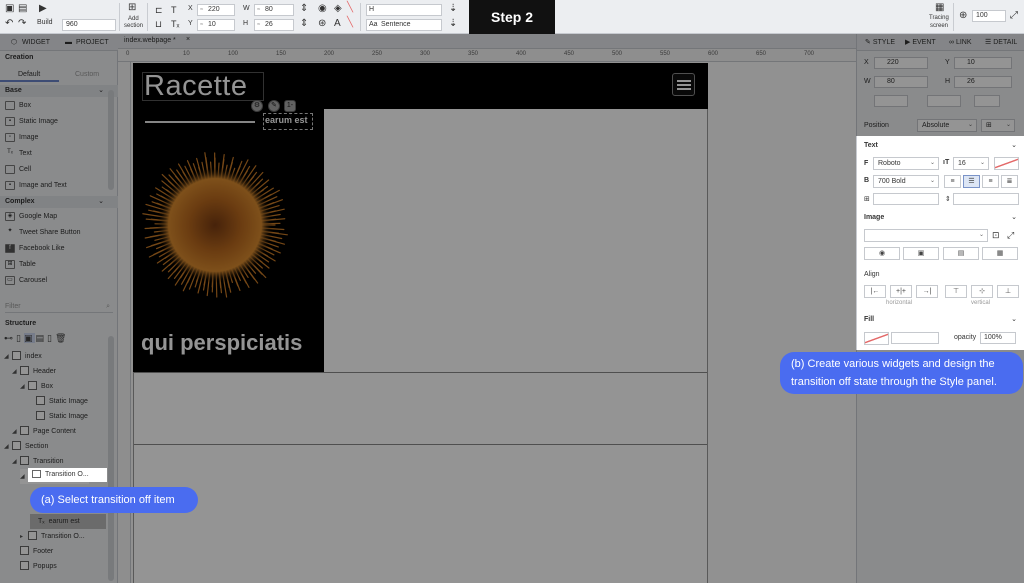  Describe the element at coordinates (965, 337) in the screenshot. I see `opacity-label: opacity` at that location.